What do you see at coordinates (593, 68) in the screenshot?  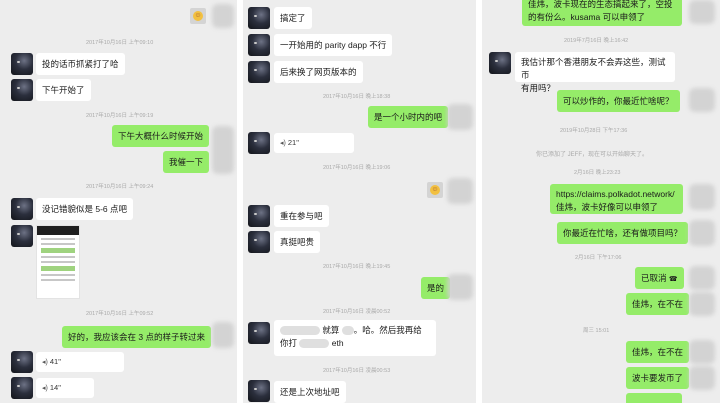 I see `message-text: 我估计那个香港朋友不会弄这些，测试币` at bounding box center [593, 68].